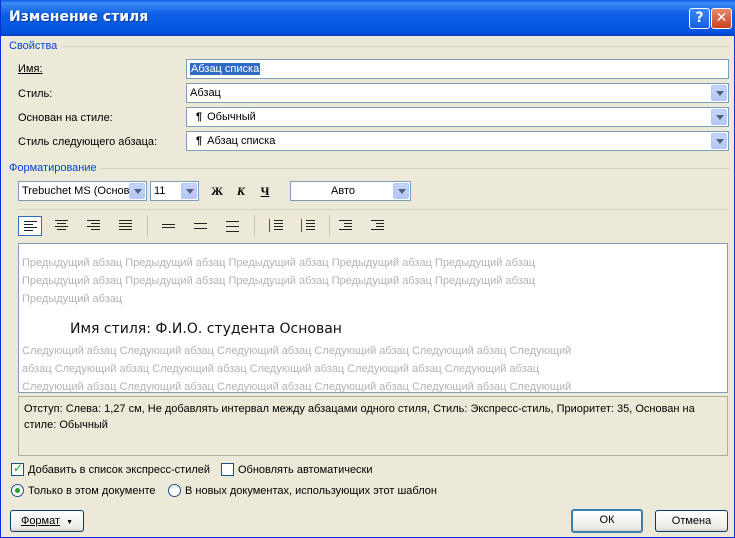 This screenshot has height=538, width=735. Describe the element at coordinates (457, 141) in the screenshot. I see `next-style-select: ¶ Абзац списка` at that location.